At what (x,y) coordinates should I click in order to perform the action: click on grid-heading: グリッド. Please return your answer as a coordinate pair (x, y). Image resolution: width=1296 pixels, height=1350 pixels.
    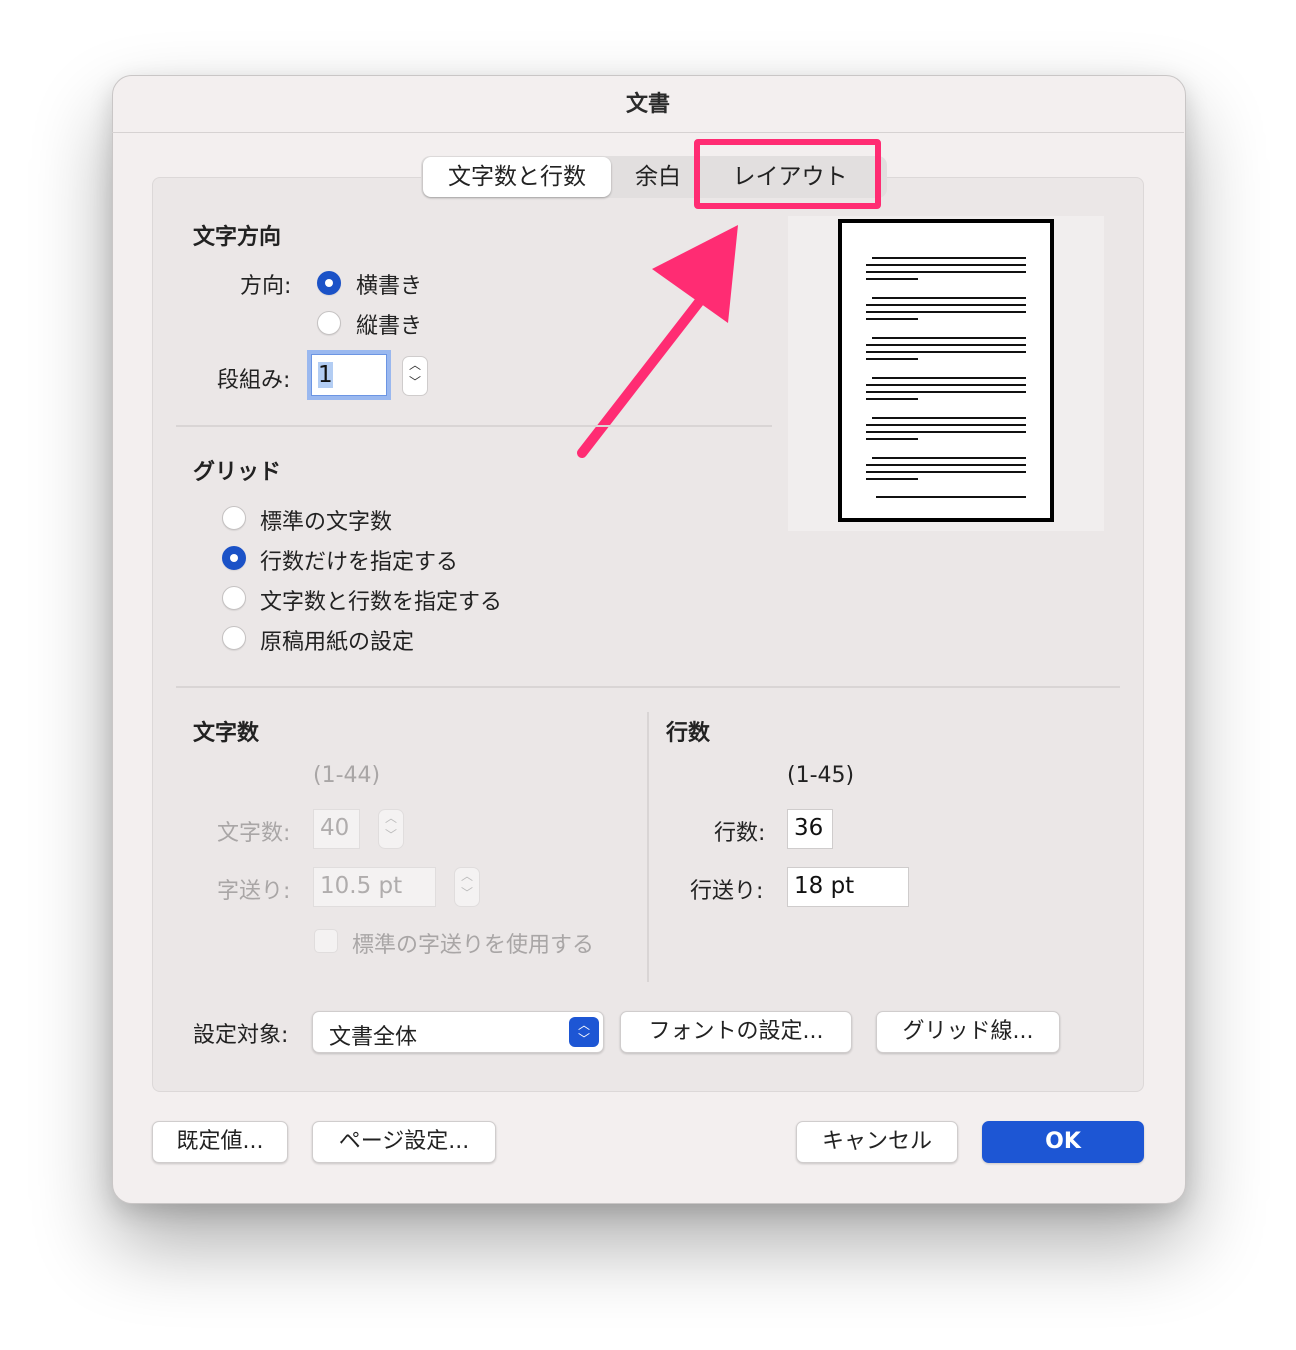
    Looking at the image, I should click on (237, 472).